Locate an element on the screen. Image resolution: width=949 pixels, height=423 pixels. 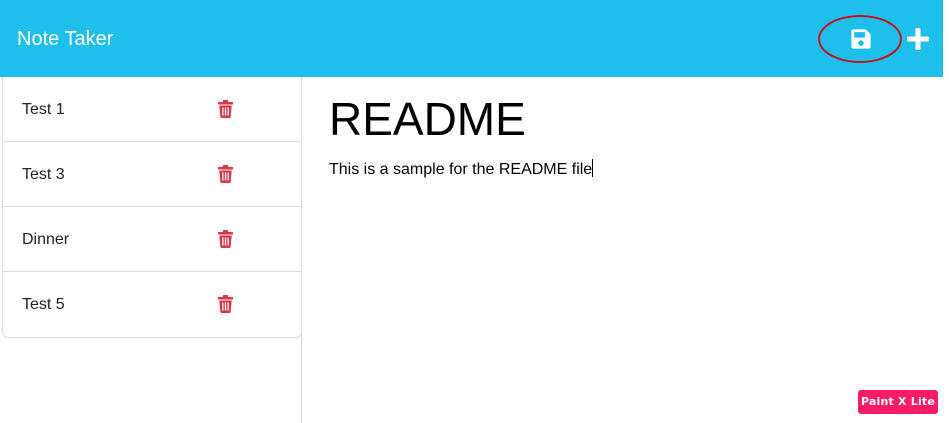
list-item: Test 5 is located at coordinates (152, 304).